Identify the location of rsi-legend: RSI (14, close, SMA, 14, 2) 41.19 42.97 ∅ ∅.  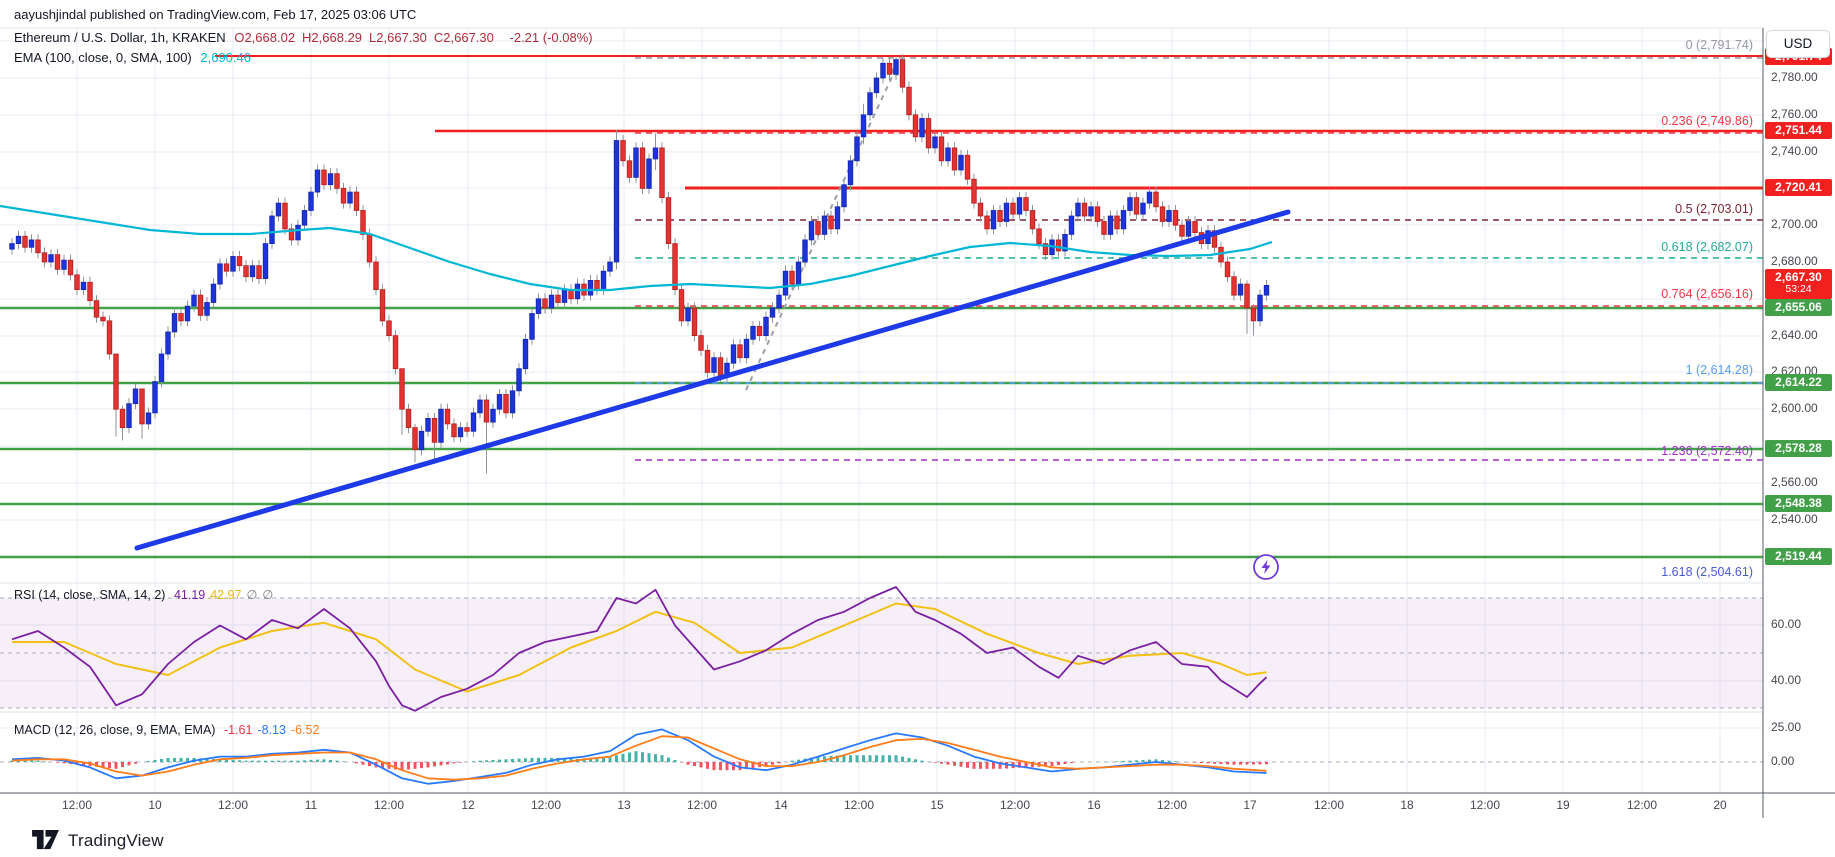
(148, 594).